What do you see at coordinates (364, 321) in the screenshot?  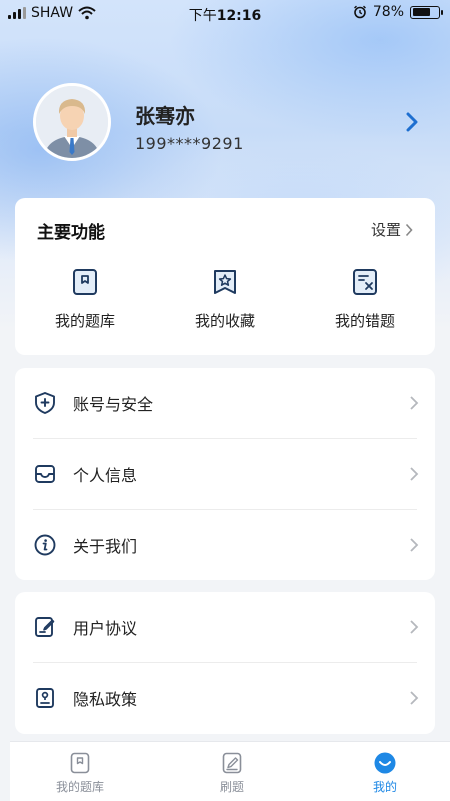 I see `feature-label: 我的错题` at bounding box center [364, 321].